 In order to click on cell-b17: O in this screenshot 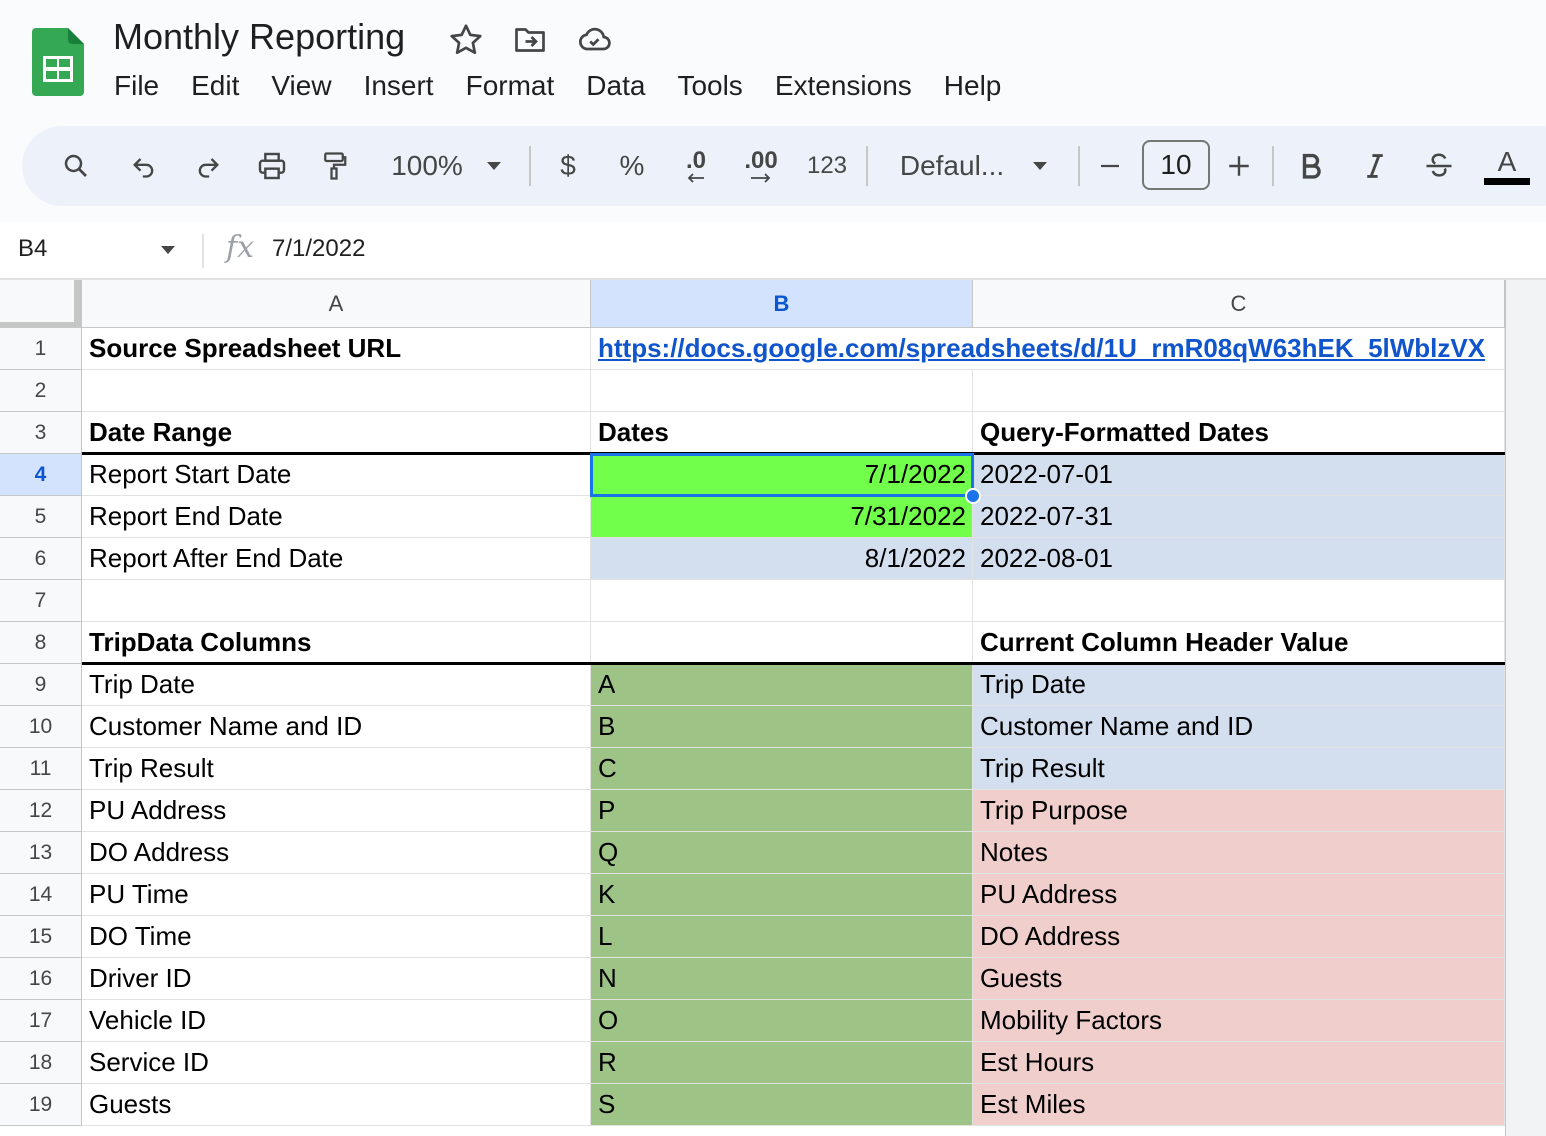, I will do `click(782, 1021)`.